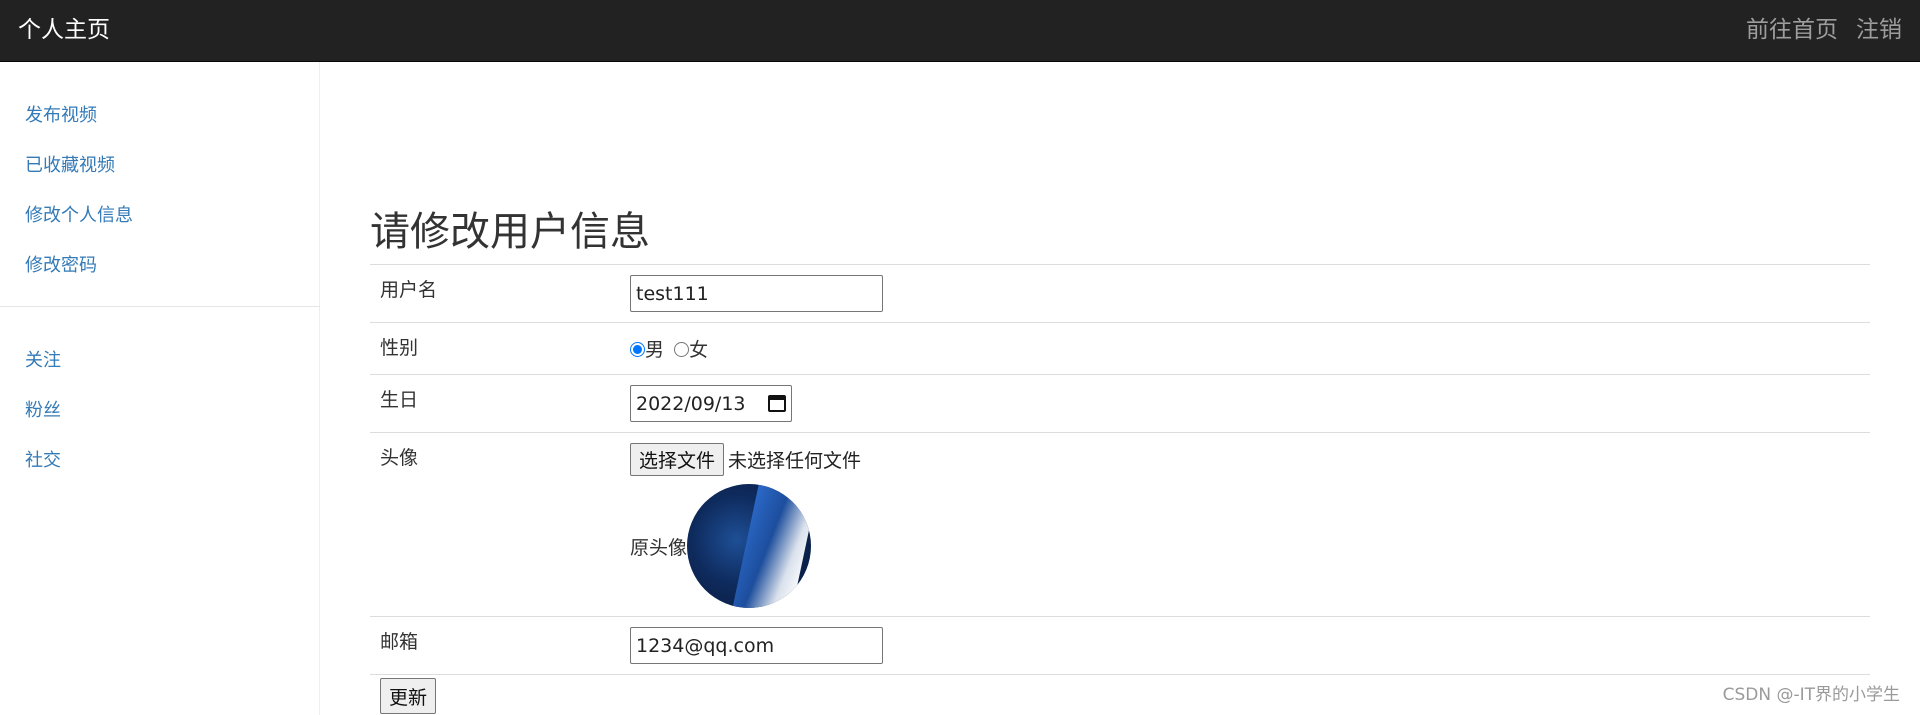 This screenshot has width=1920, height=715. What do you see at coordinates (159, 366) in the screenshot?
I see `sidebar-item-following: 关注` at bounding box center [159, 366].